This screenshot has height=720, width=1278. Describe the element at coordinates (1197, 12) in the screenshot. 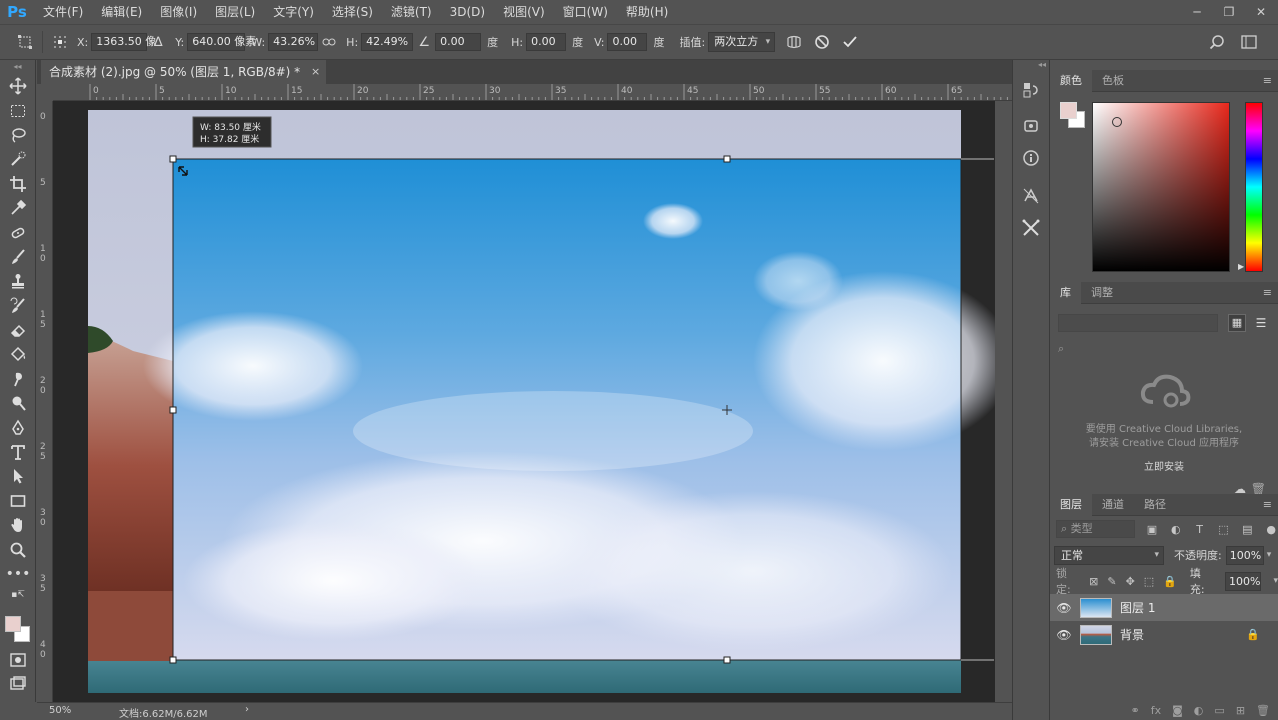

I see `minimize-button: ─` at that location.